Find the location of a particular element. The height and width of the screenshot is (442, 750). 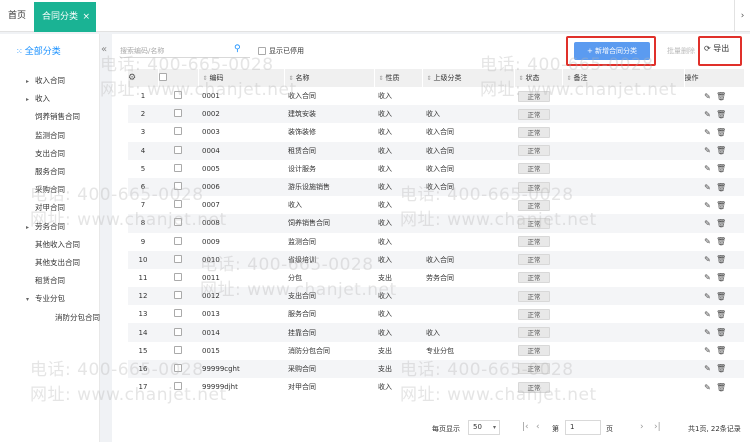

select-all-checkbox is located at coordinates (178, 78).